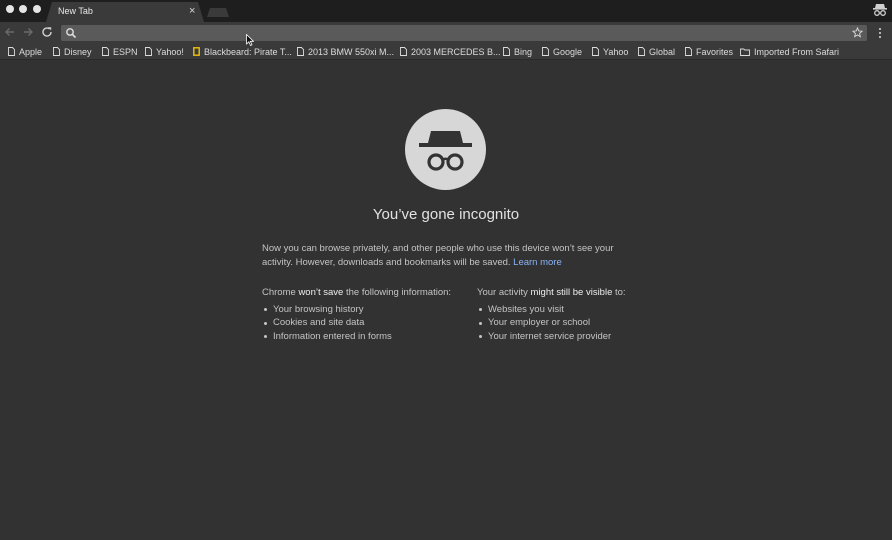 This screenshot has width=892, height=540. I want to click on vertical-dots-icon, so click(880, 33).